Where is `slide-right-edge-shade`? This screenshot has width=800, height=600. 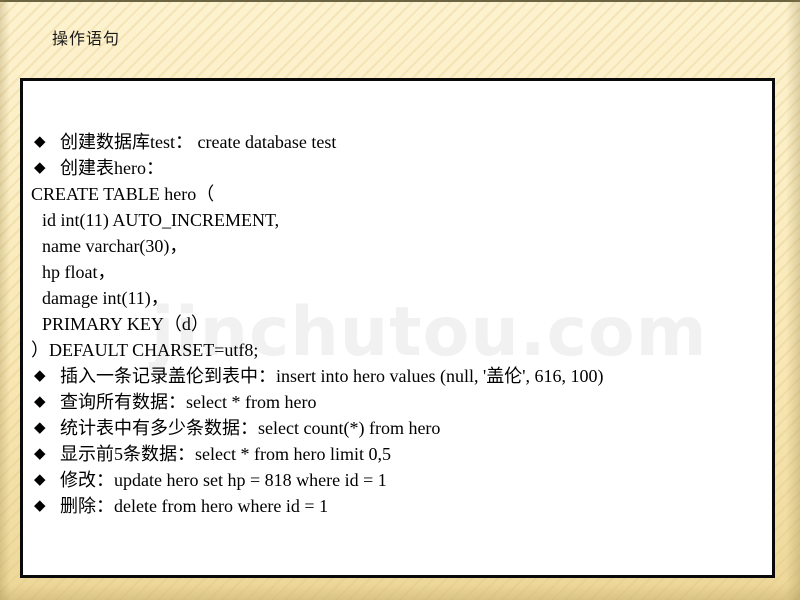
slide-right-edge-shade is located at coordinates (793, 300).